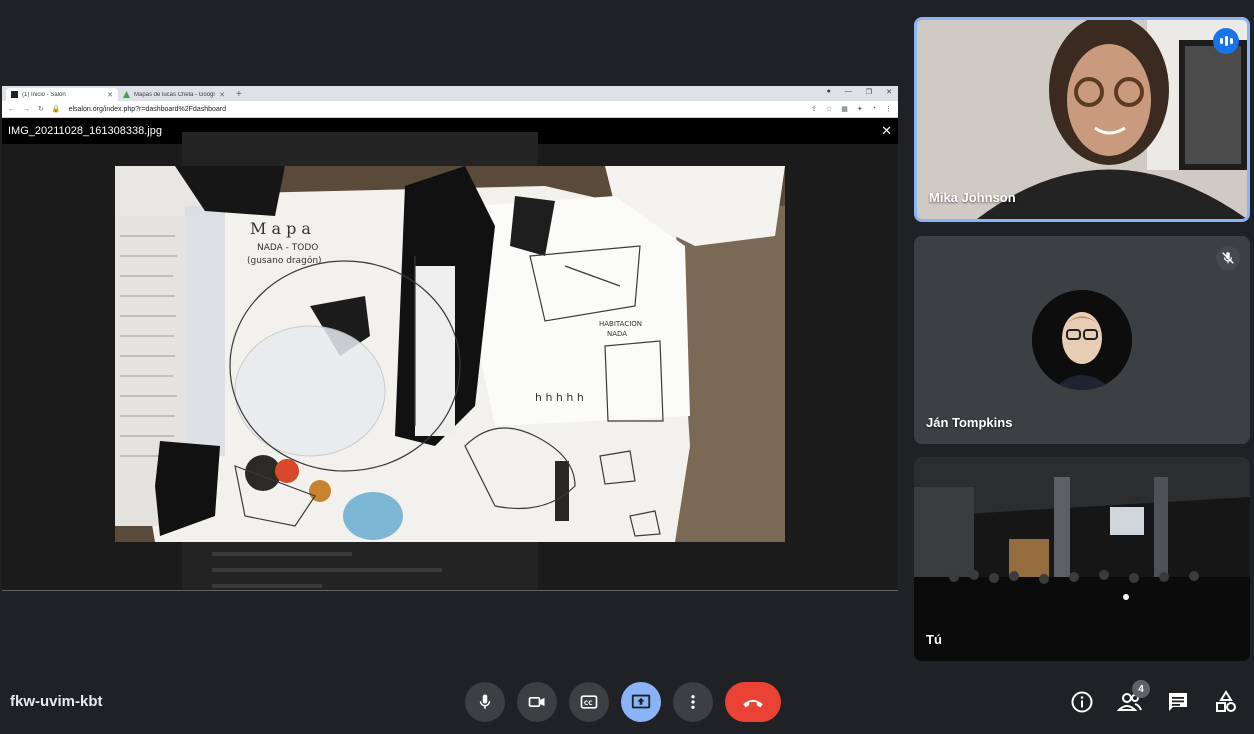 Image resolution: width=1254 pixels, height=734 pixels. I want to click on info-icon, so click(1082, 702).